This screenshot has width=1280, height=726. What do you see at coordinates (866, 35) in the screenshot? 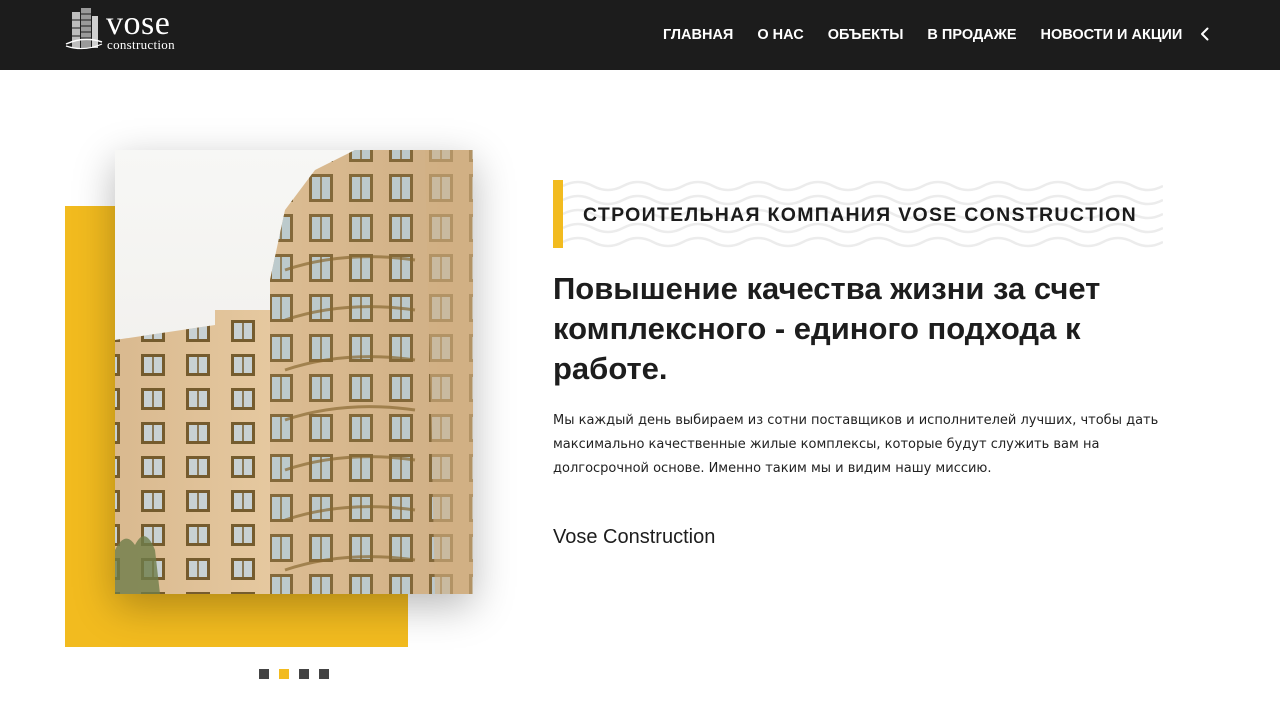
I see `nav-item-objects: ОБЪЕКТЫ` at bounding box center [866, 35].